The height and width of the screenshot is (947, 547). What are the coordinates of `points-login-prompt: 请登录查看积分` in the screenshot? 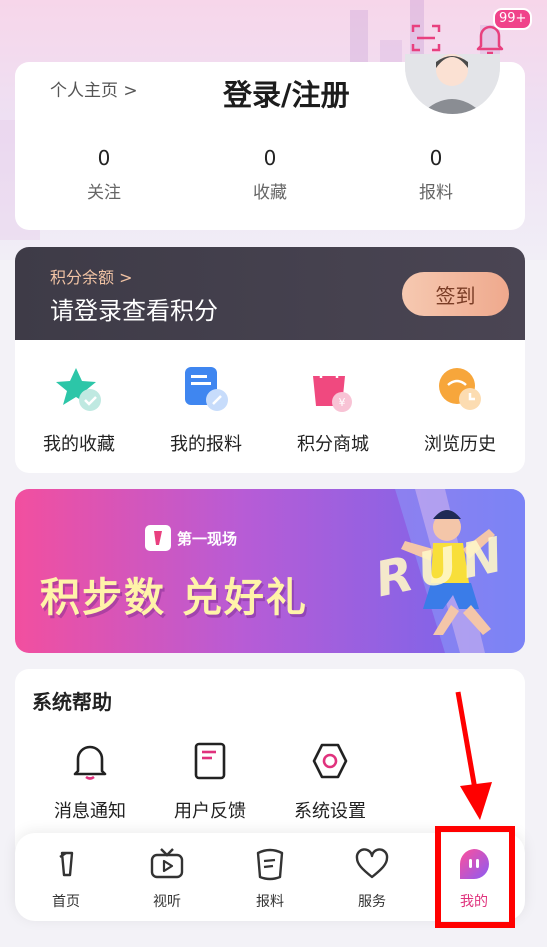 It's located at (134, 308).